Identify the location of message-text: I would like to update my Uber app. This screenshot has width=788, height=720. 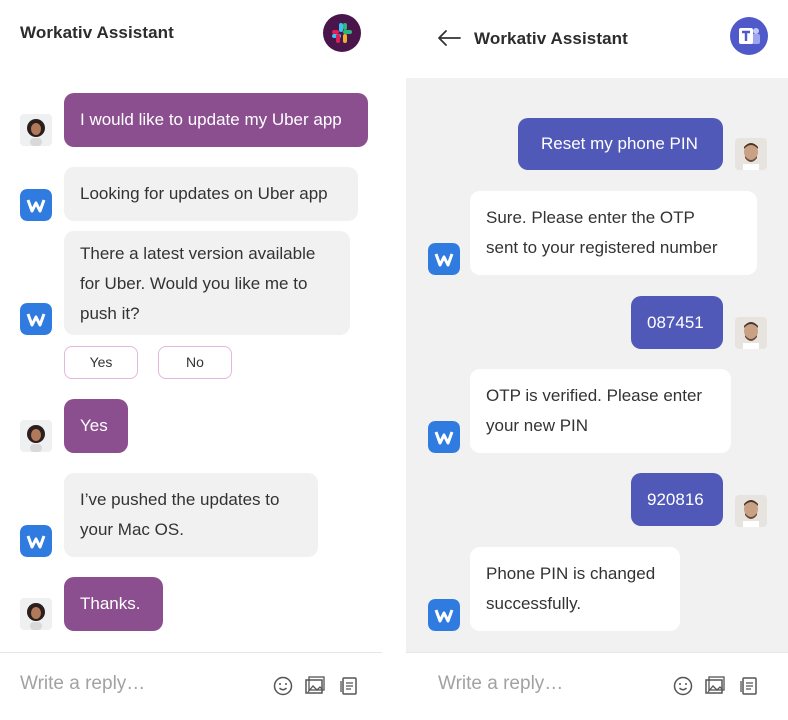
(211, 119).